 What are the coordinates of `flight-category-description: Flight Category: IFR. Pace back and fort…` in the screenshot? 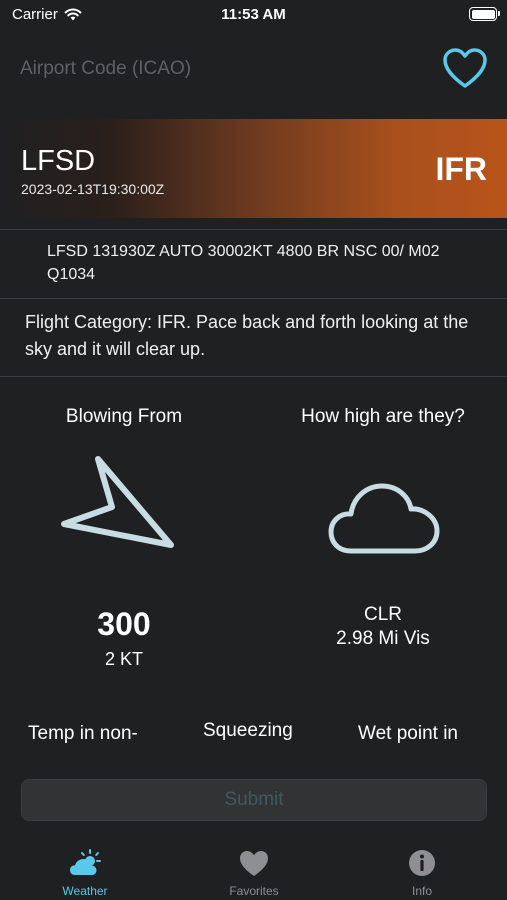 It's located at (247, 335).